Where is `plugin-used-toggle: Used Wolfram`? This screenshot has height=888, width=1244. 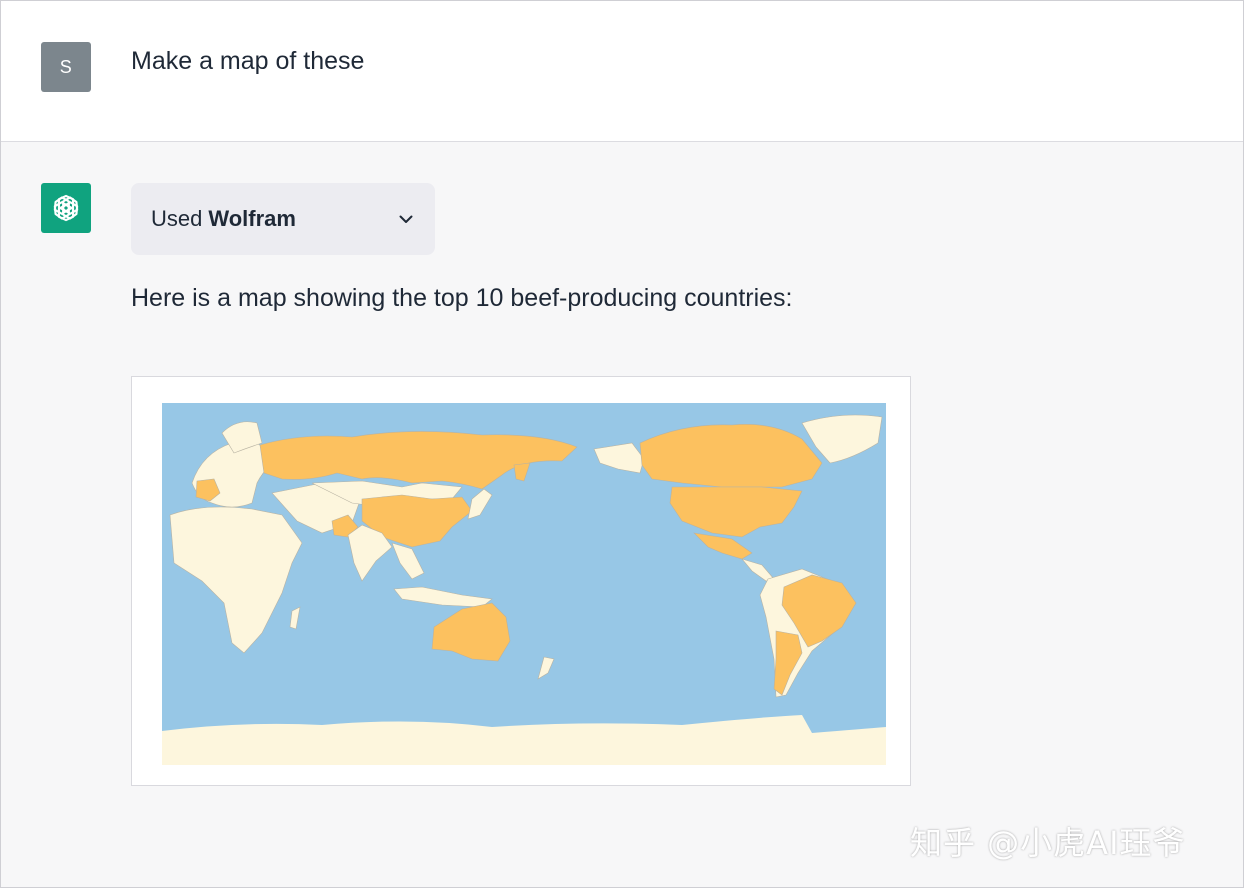
plugin-used-toggle: Used Wolfram is located at coordinates (283, 219).